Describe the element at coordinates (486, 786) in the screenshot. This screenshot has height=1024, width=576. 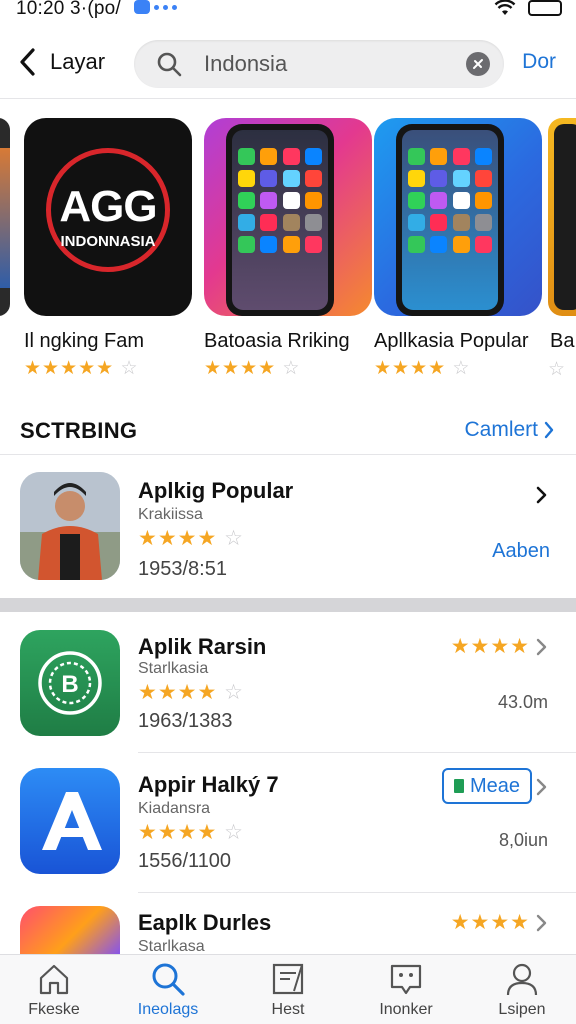
I see `get-button: Meae` at that location.